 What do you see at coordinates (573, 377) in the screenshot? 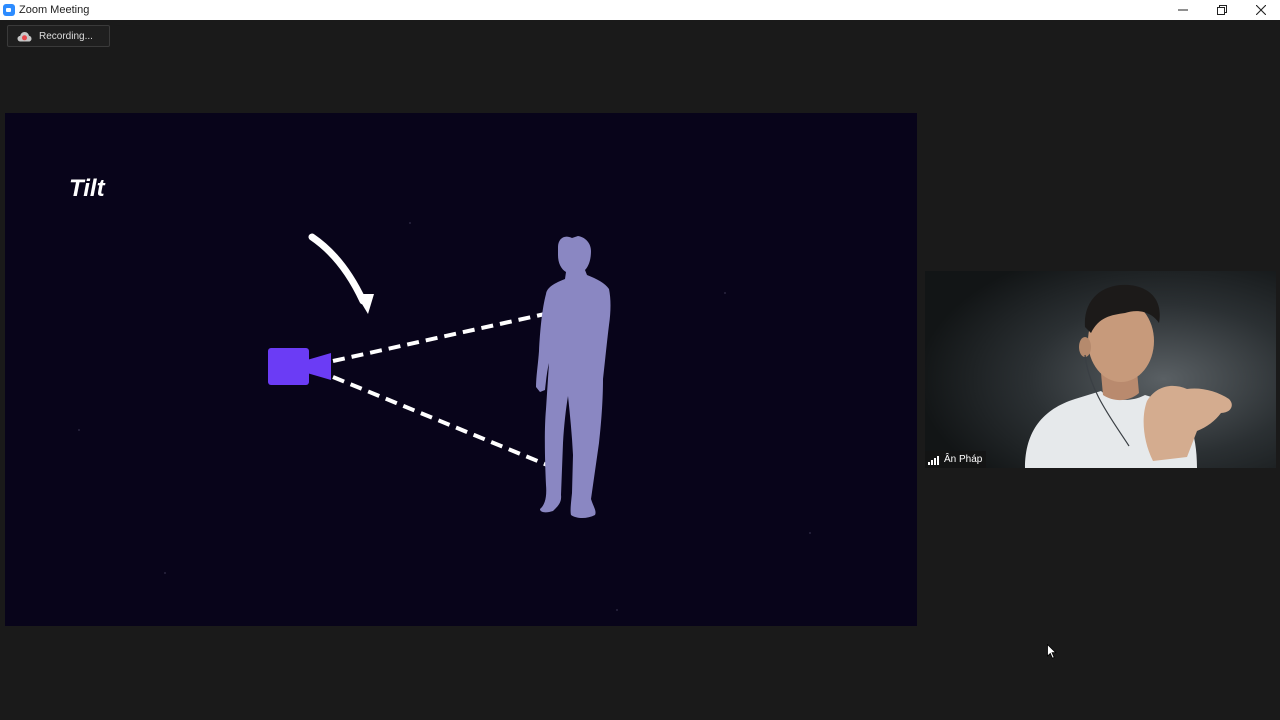
I see `person-silhouette` at bounding box center [573, 377].